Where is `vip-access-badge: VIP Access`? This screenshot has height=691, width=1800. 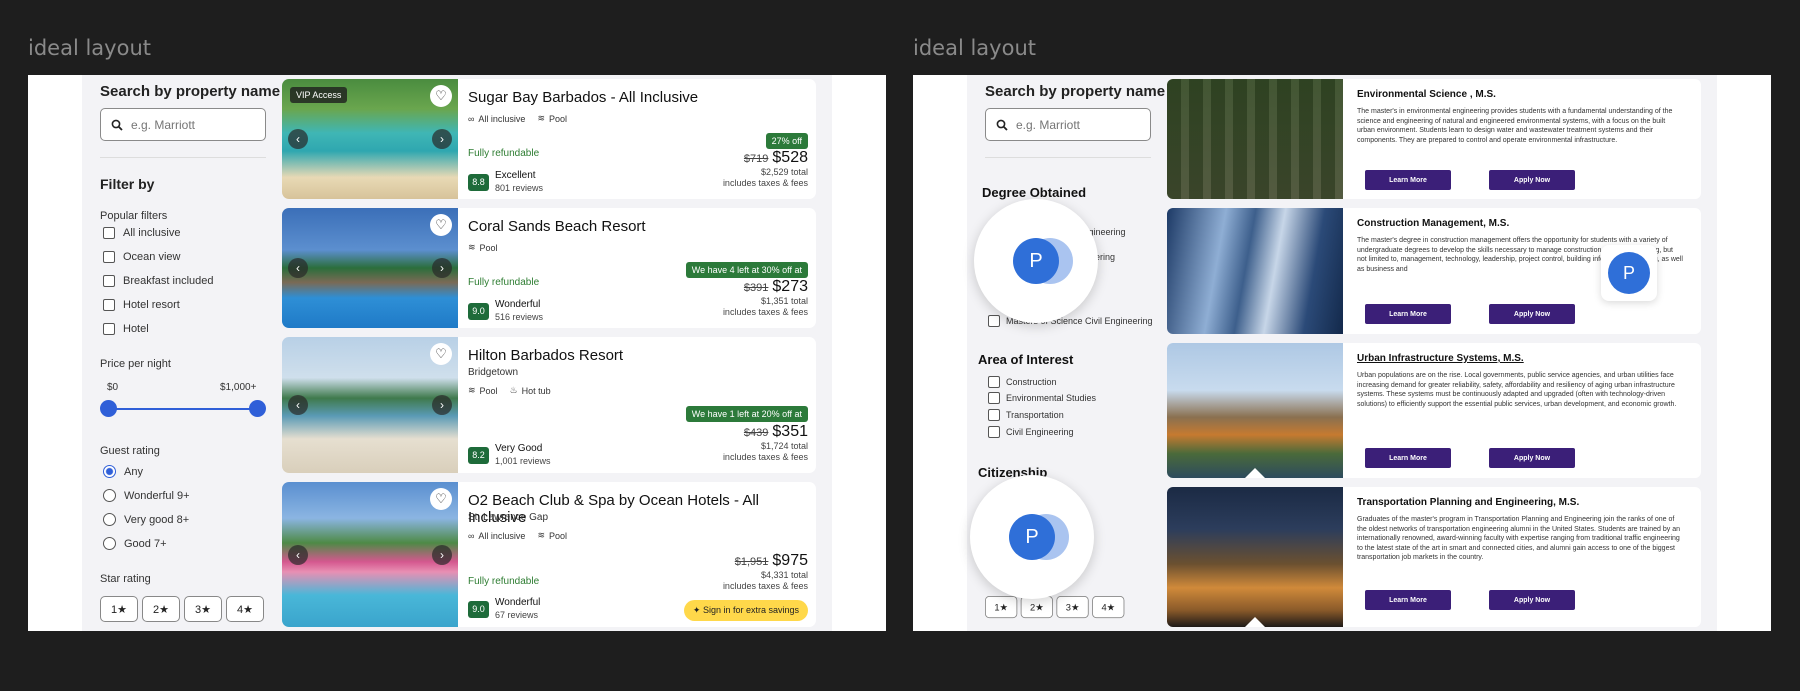
vip-access-badge: VIP Access is located at coordinates (319, 95).